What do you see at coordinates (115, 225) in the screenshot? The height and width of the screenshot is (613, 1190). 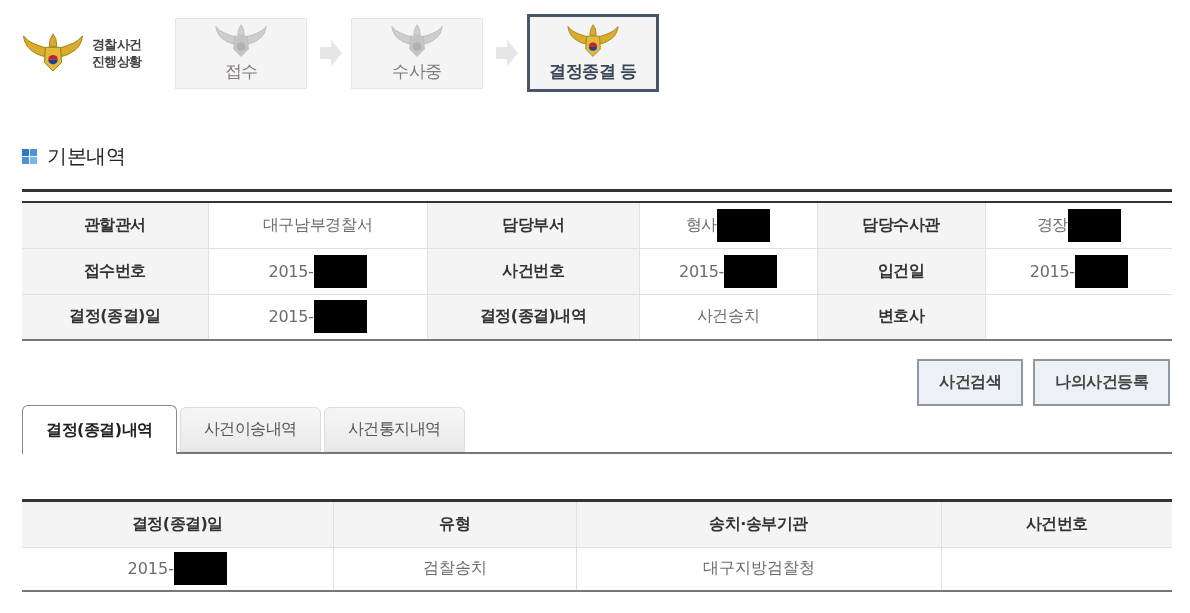 I see `field-label: 관할관서` at bounding box center [115, 225].